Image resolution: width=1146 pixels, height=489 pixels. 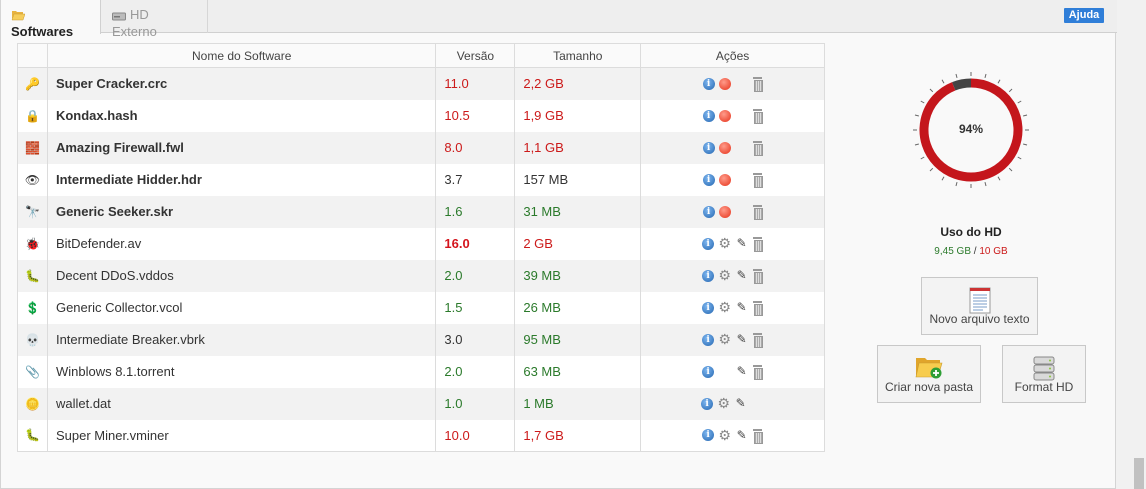 I want to click on row-icon-cell: 💲, so click(x=32, y=307).